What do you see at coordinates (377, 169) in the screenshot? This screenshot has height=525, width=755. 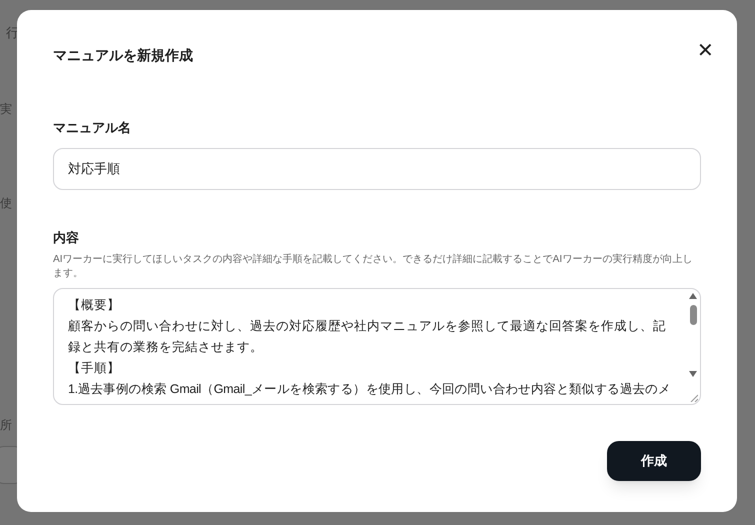 I see `manual-name-input: 対応手順` at bounding box center [377, 169].